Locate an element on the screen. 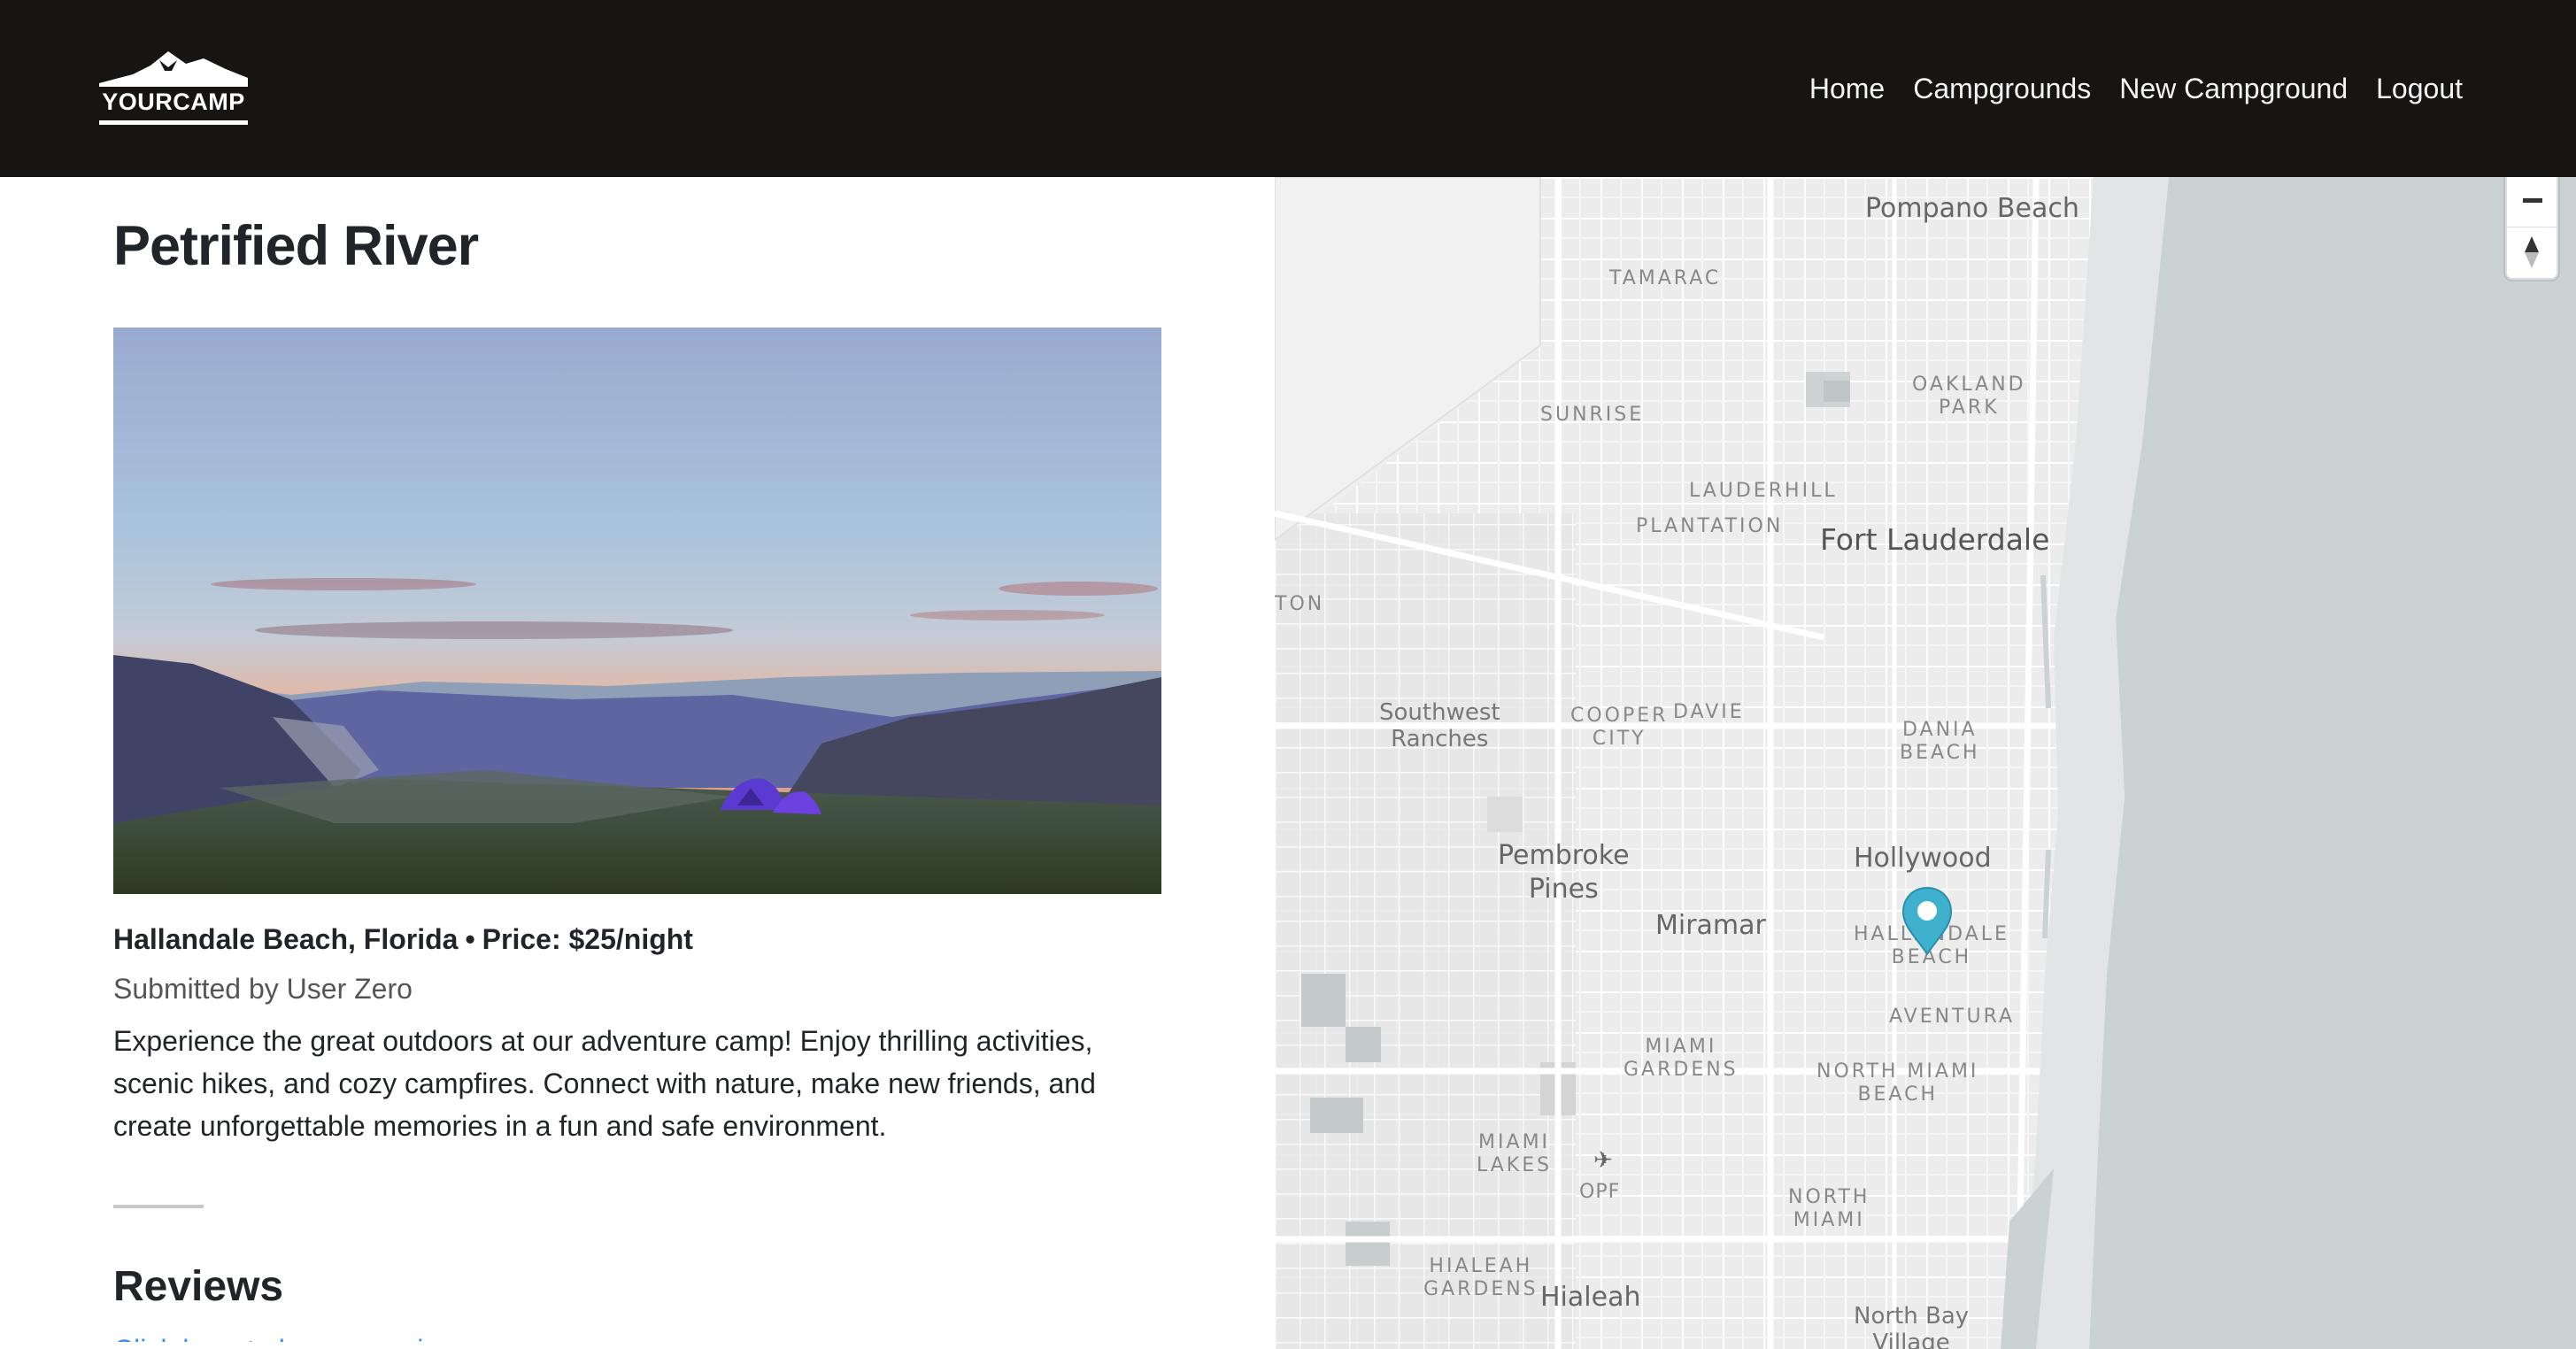 The image size is (2576, 1349). map-label-miami-gardens: MIAMI GARDENS is located at coordinates (1681, 1058).